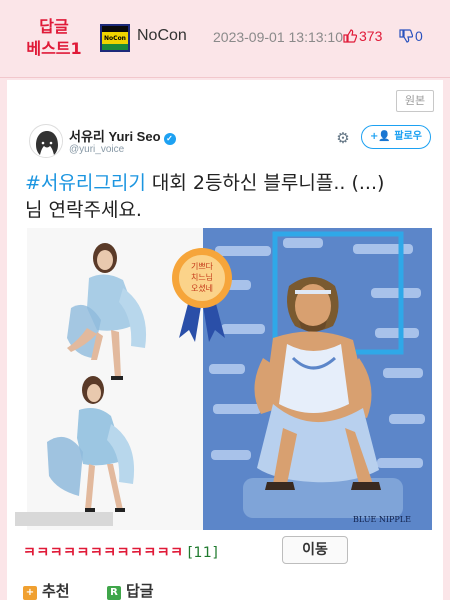  I want to click on art-signature: BLUE NIPPLE, so click(382, 519).